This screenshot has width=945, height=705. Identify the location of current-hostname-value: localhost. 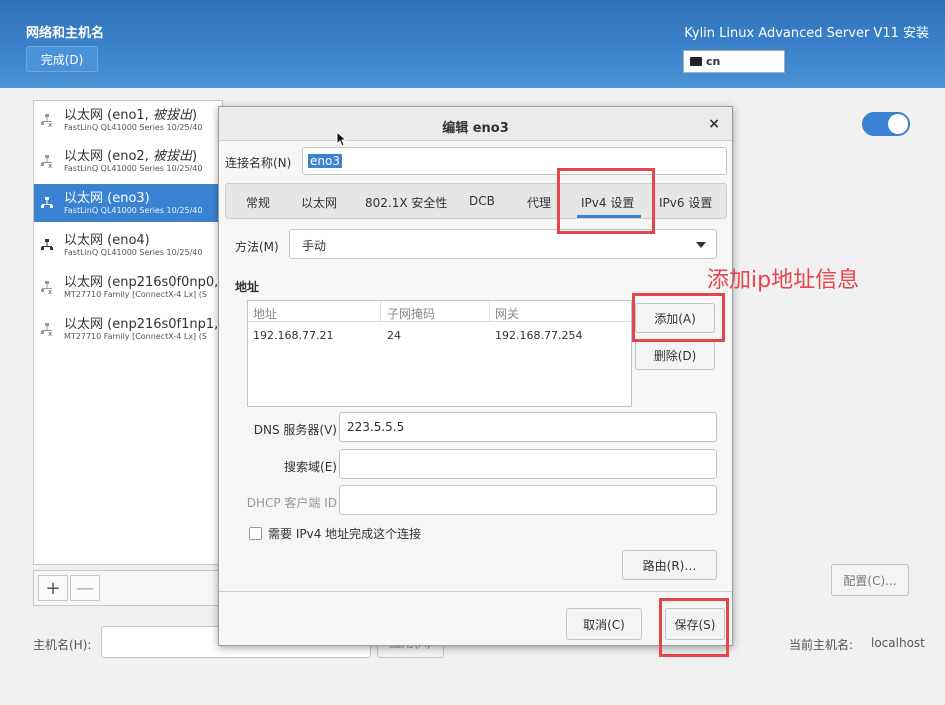
(898, 643).